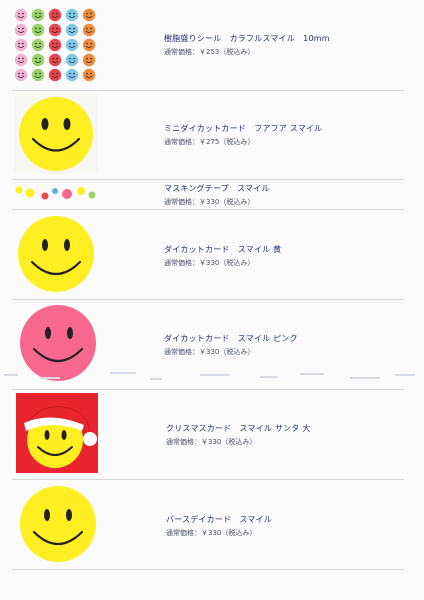 The image size is (424, 600). I want to click on product-price: 通常価格：￥253（税込み）, so click(209, 52).